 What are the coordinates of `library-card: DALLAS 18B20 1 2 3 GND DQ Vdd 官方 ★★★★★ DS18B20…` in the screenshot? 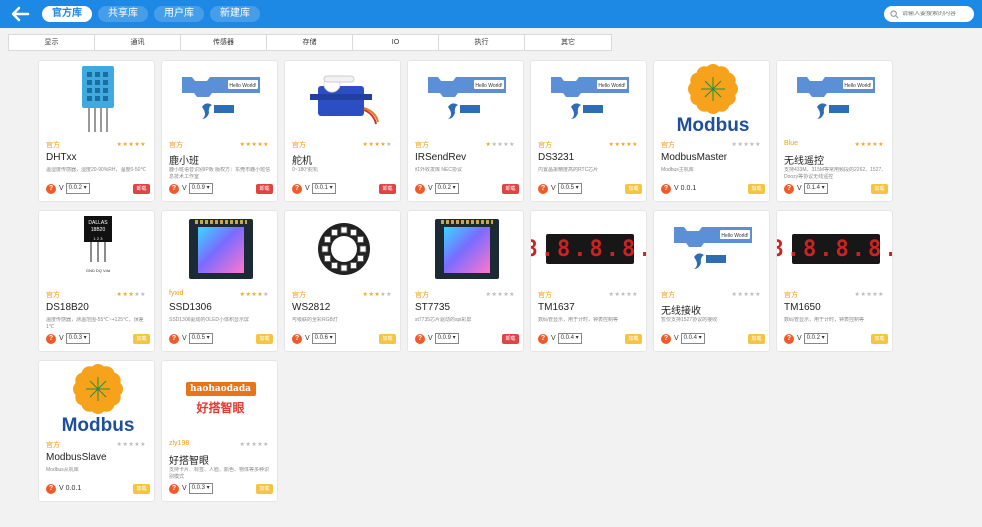 It's located at (96, 281).